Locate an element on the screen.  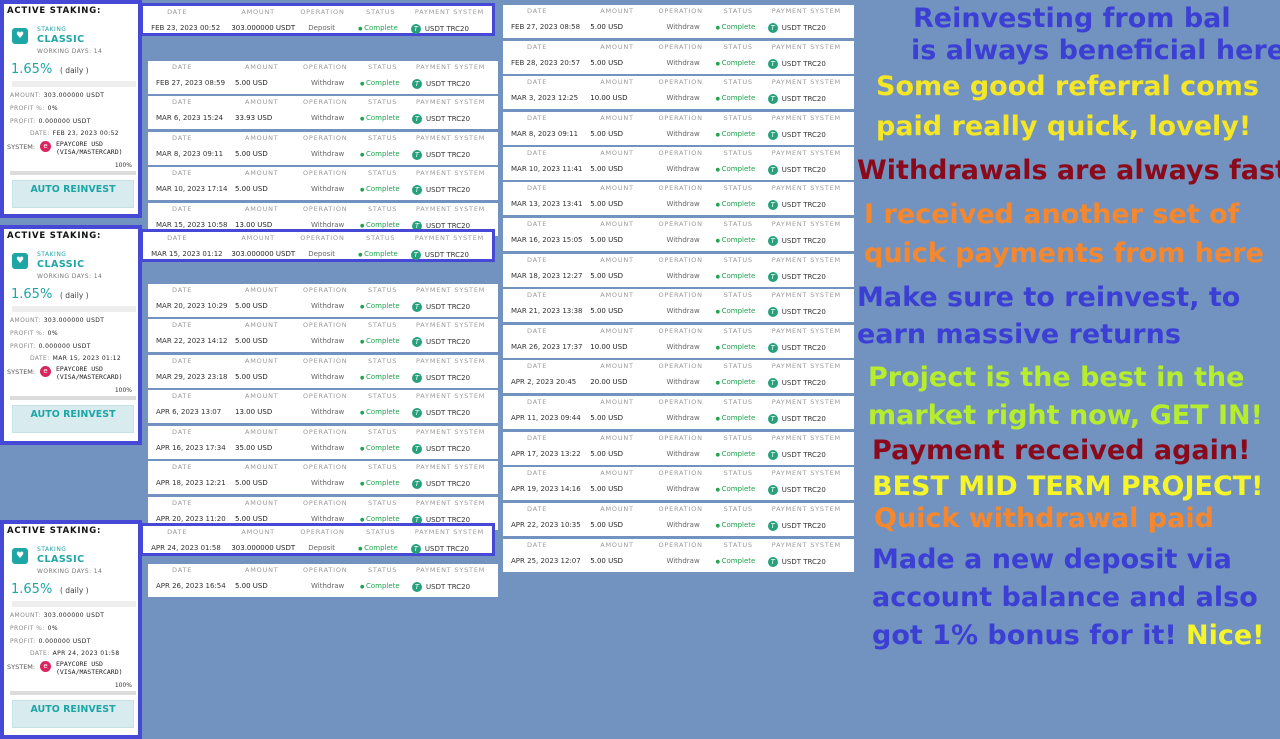
profit-pct-row: PROFIT %: 0% is located at coordinates (34, 628).